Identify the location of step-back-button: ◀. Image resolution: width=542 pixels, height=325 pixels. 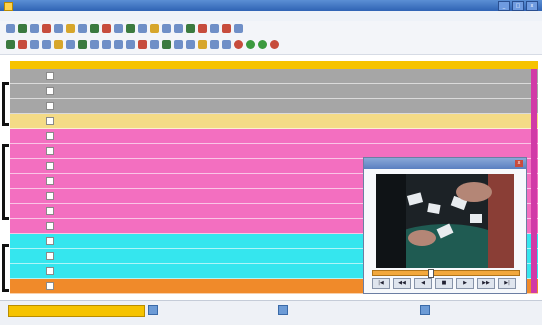
(423, 283).